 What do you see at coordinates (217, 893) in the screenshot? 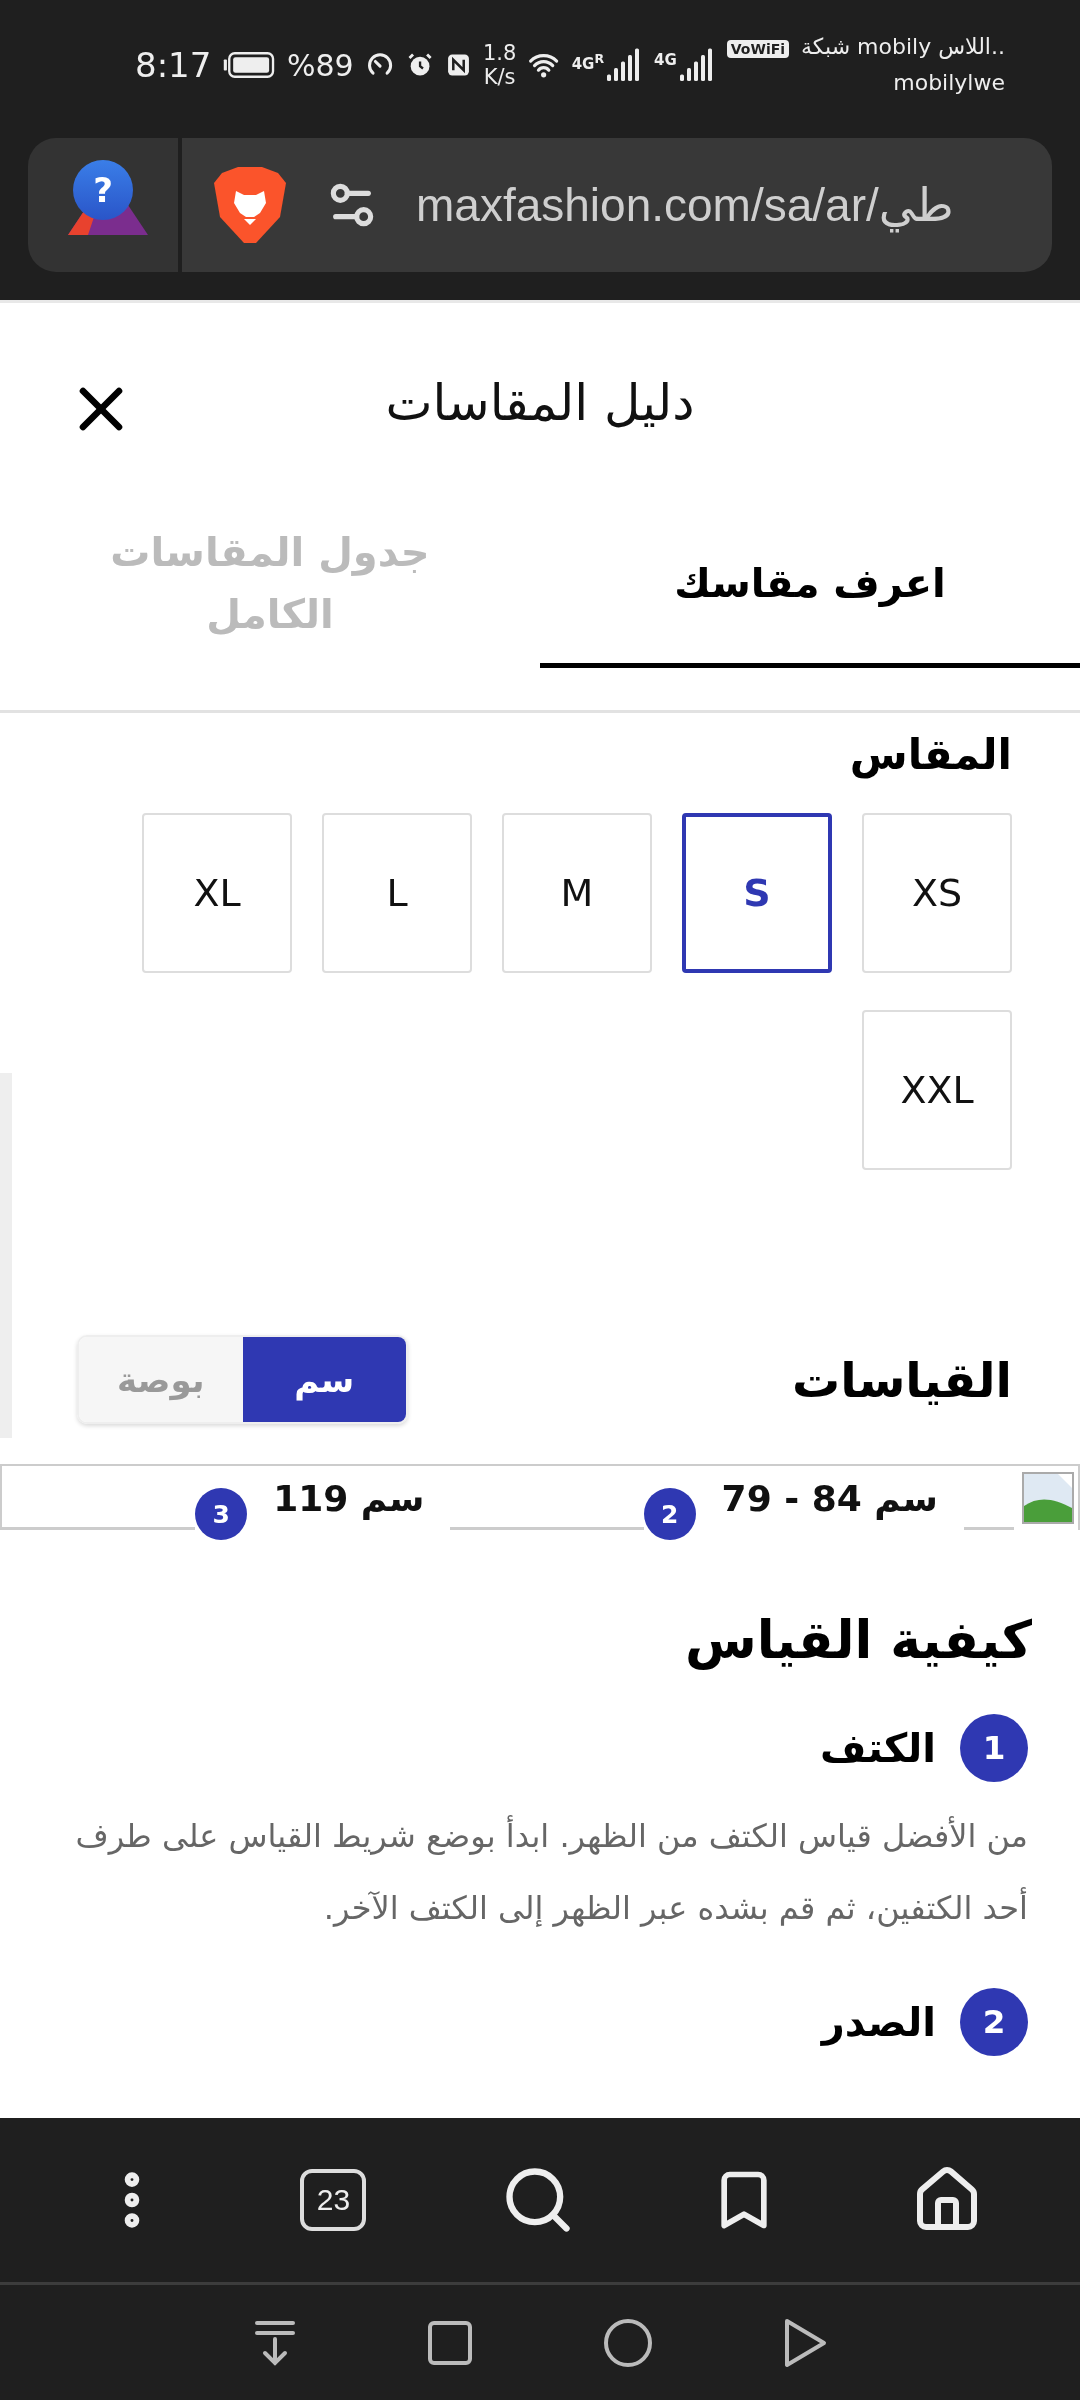
I see `size-option: XL` at bounding box center [217, 893].